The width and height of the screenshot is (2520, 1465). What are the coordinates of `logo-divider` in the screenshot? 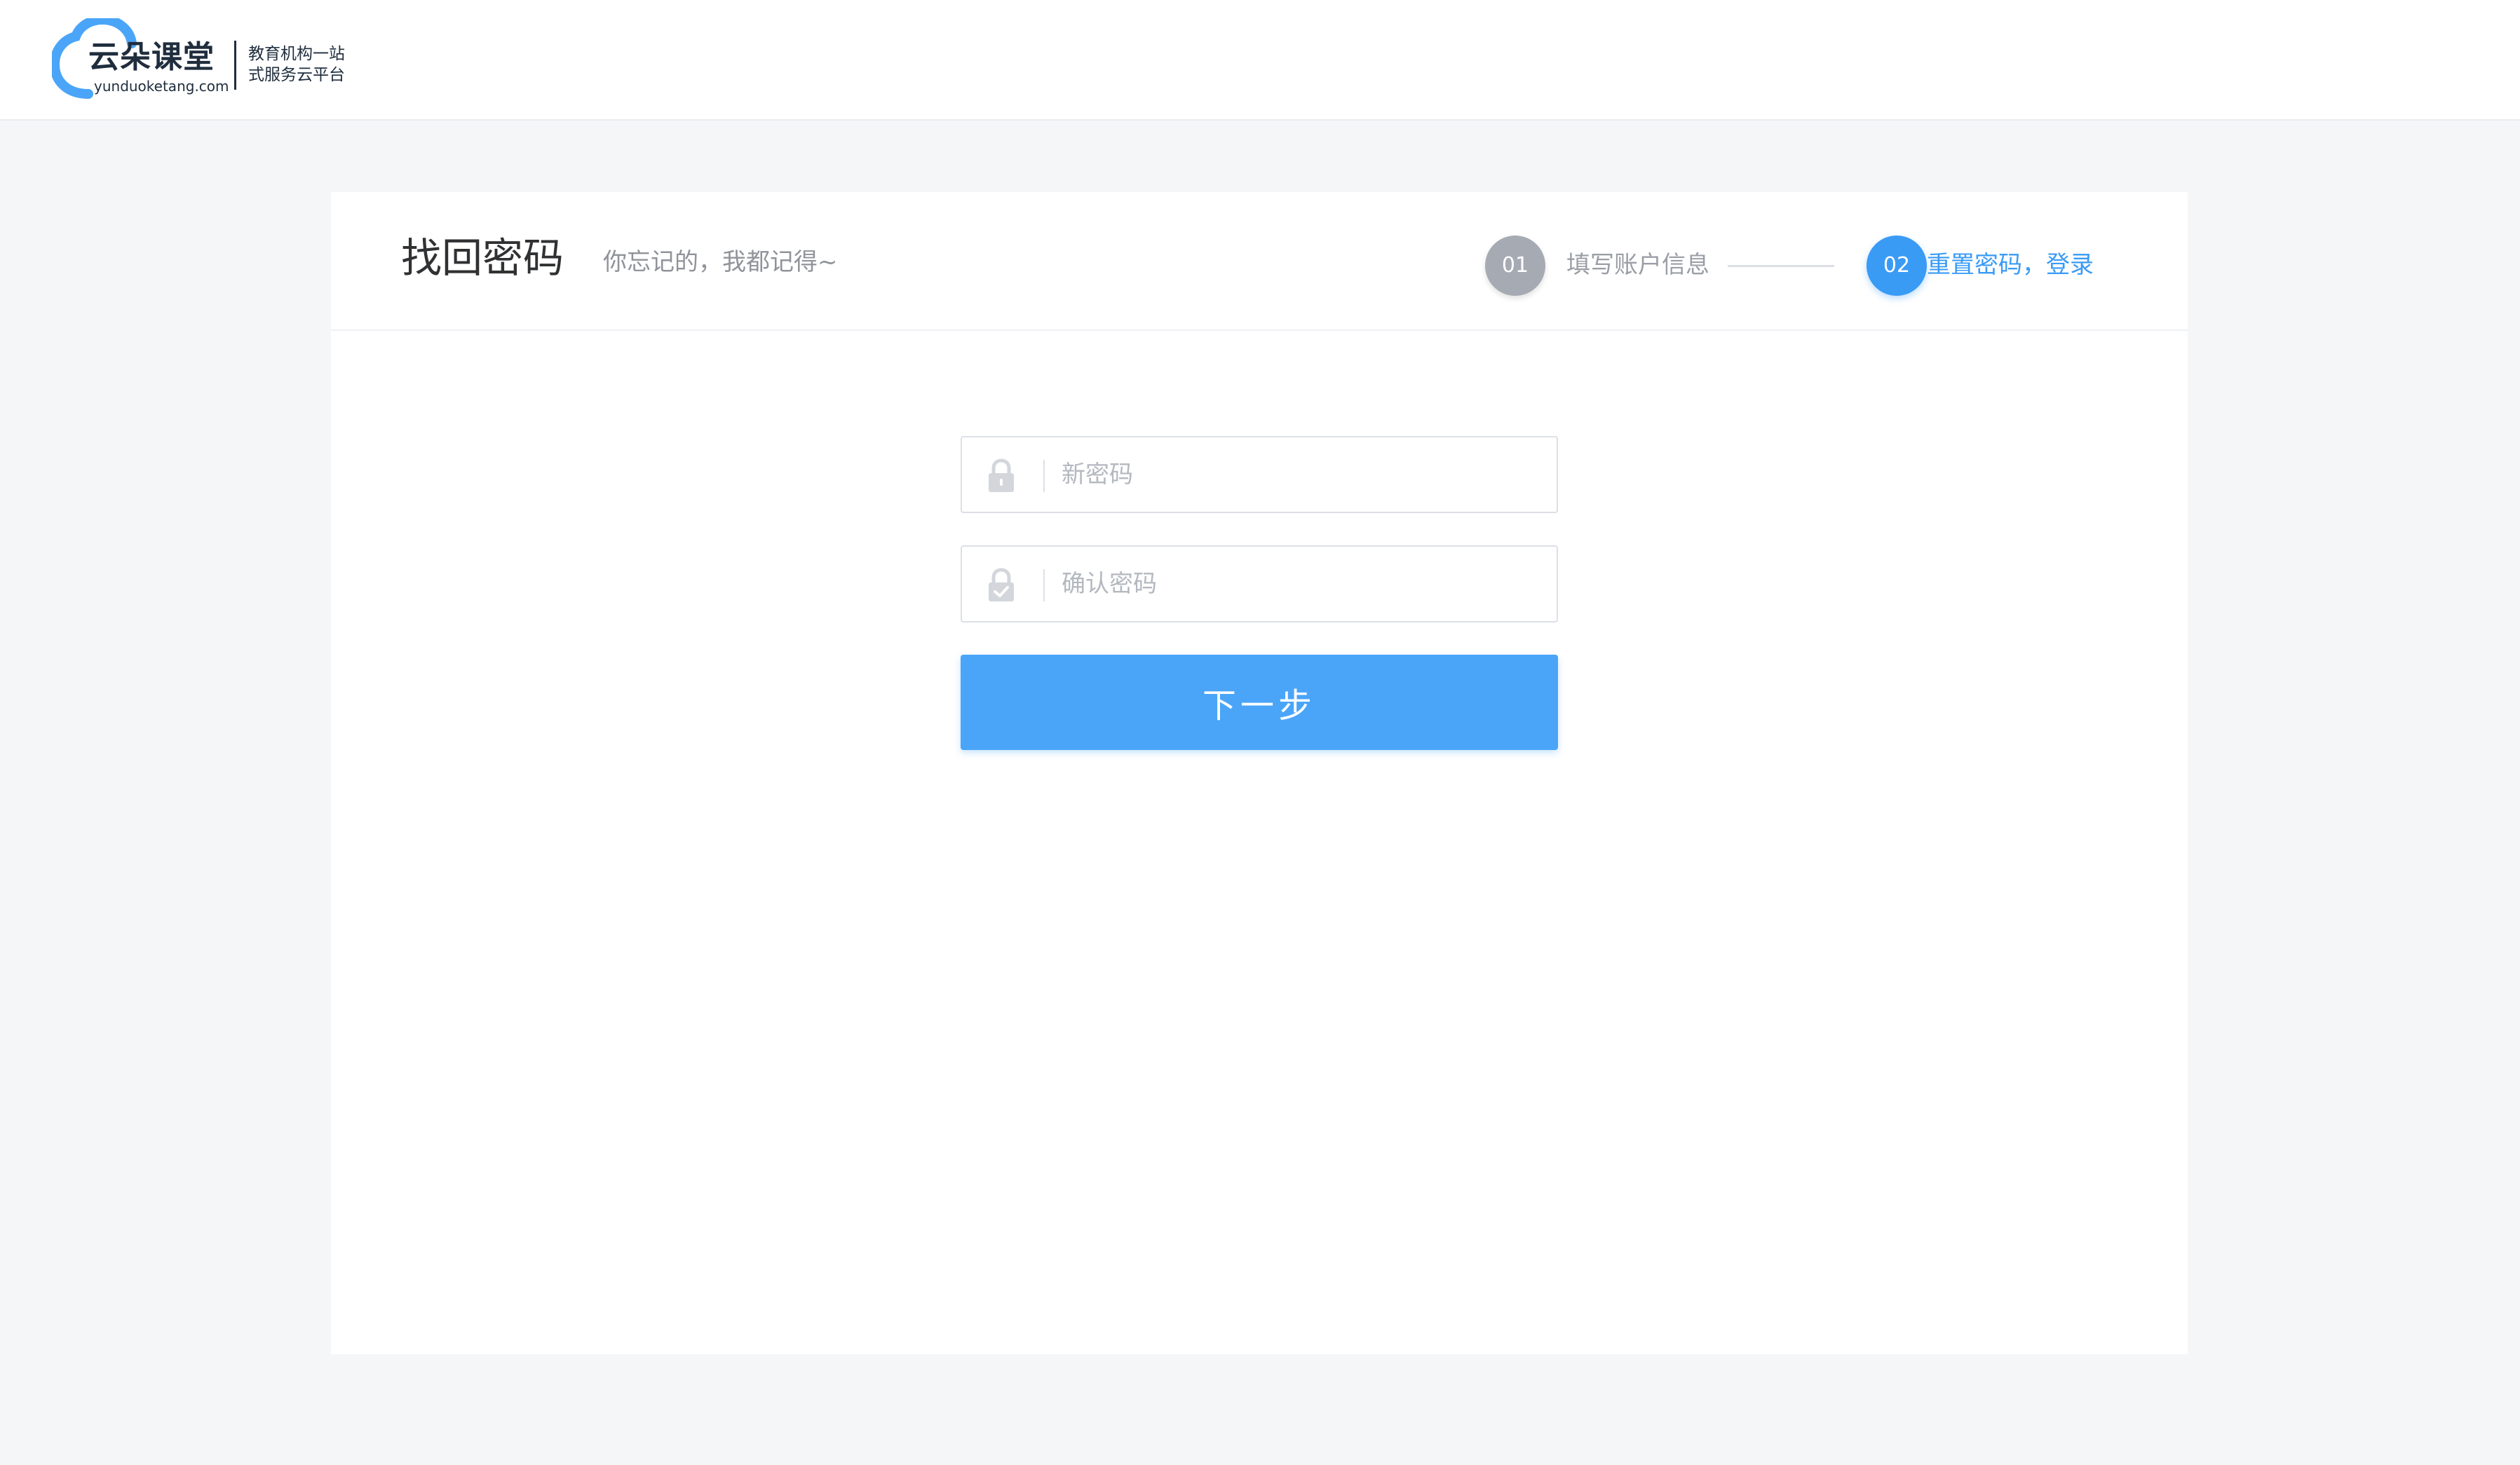 It's located at (235, 65).